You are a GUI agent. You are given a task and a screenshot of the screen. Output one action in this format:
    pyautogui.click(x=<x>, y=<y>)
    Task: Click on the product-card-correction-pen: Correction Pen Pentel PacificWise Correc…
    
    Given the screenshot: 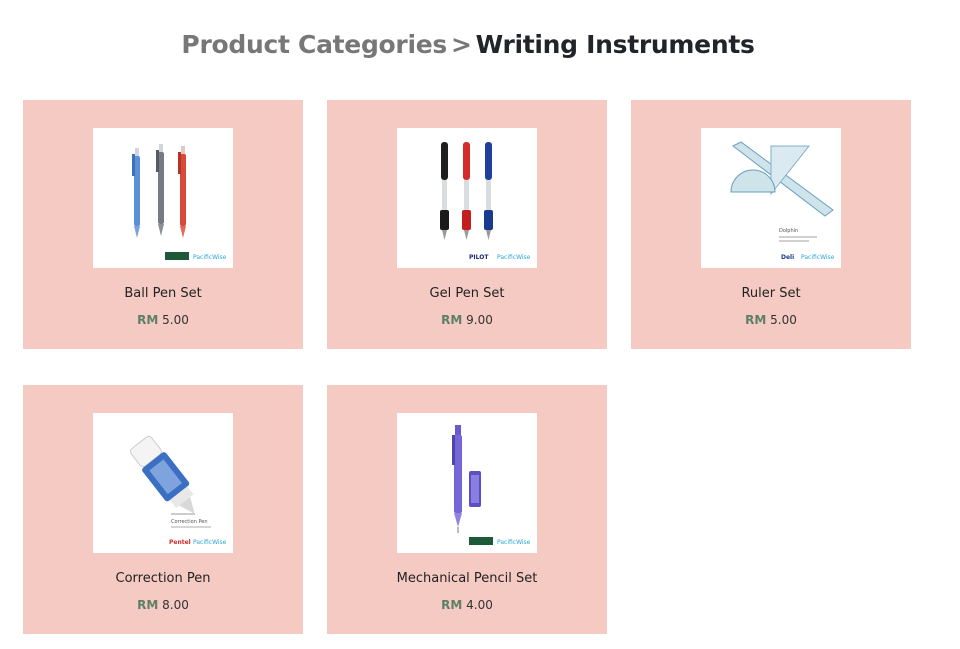 What is the action you would take?
    pyautogui.click(x=163, y=509)
    